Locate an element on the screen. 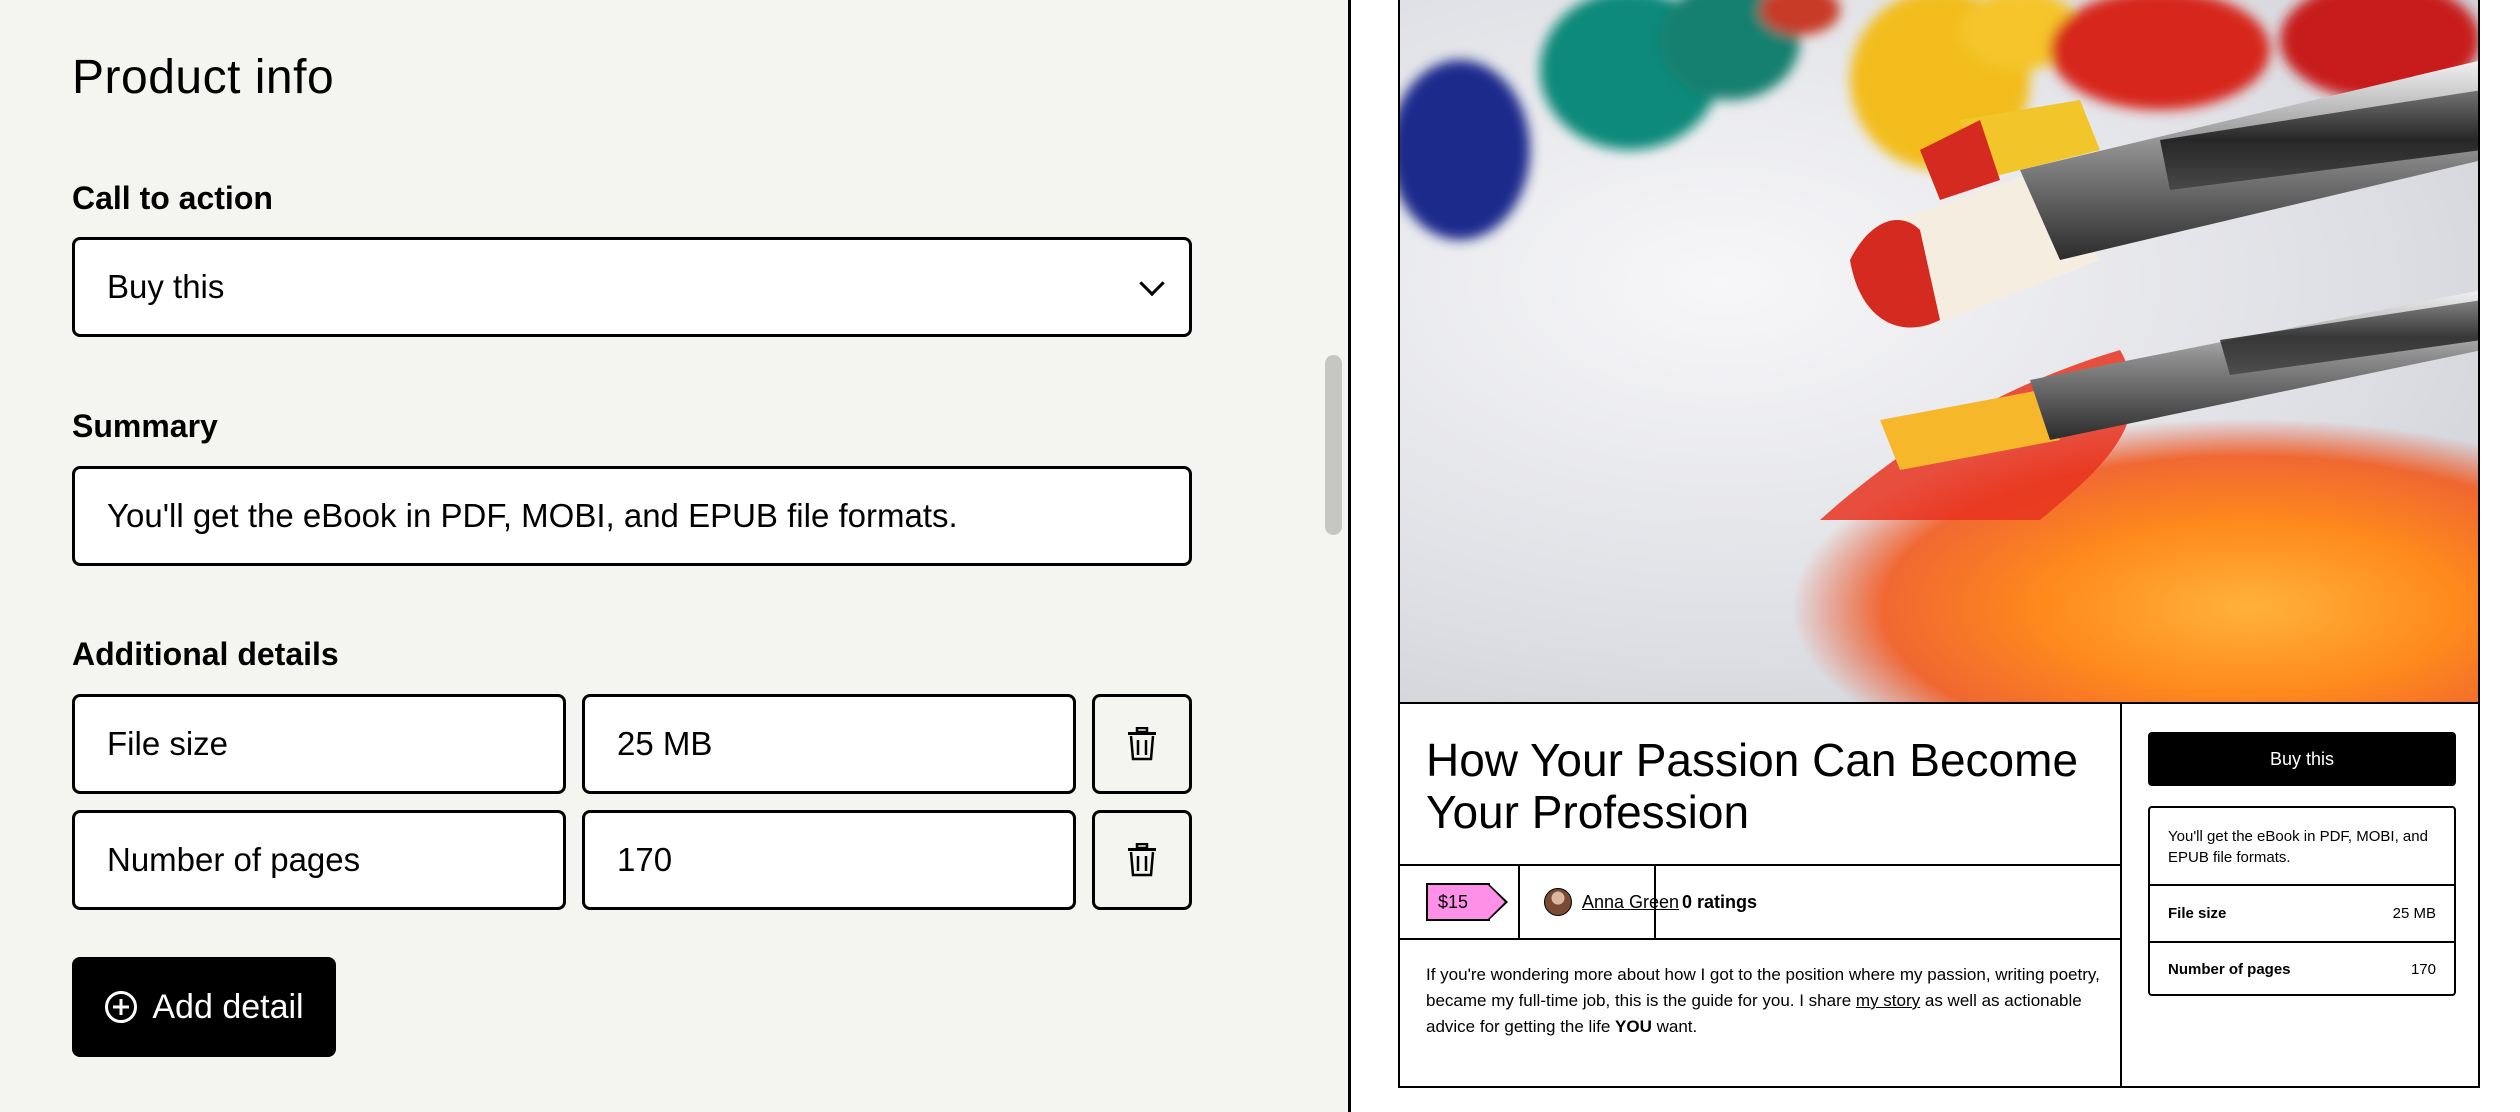  call-to-action-label: Call to action is located at coordinates (172, 198).